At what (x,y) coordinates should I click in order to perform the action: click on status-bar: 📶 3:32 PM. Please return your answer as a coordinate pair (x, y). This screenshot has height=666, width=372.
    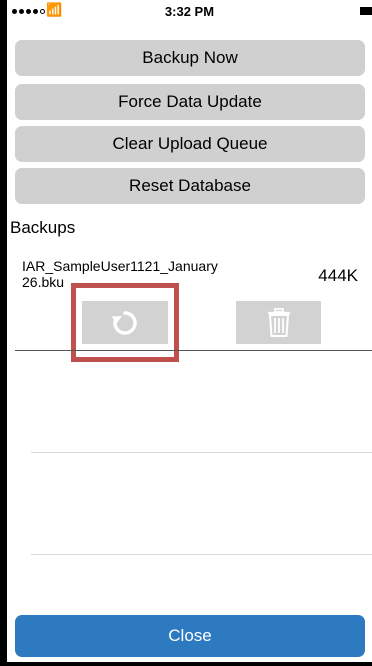
    Looking at the image, I should click on (189, 11).